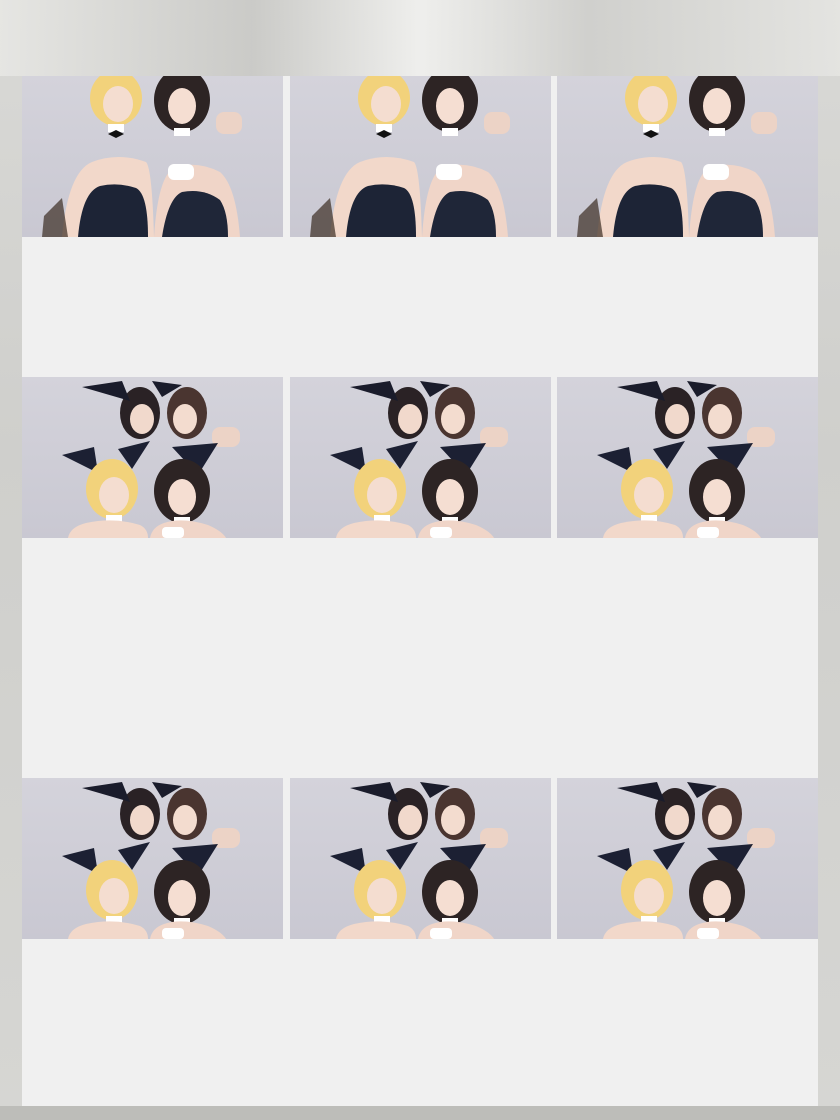 This screenshot has width=840, height=1120. I want to click on background-blur-top, so click(420, 38).